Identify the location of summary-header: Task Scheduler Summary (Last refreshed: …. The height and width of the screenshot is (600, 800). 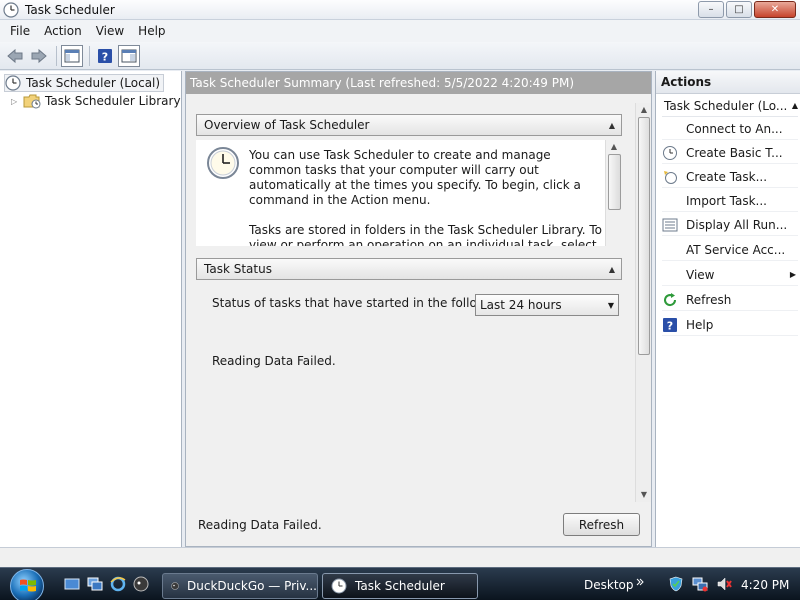
(418, 83).